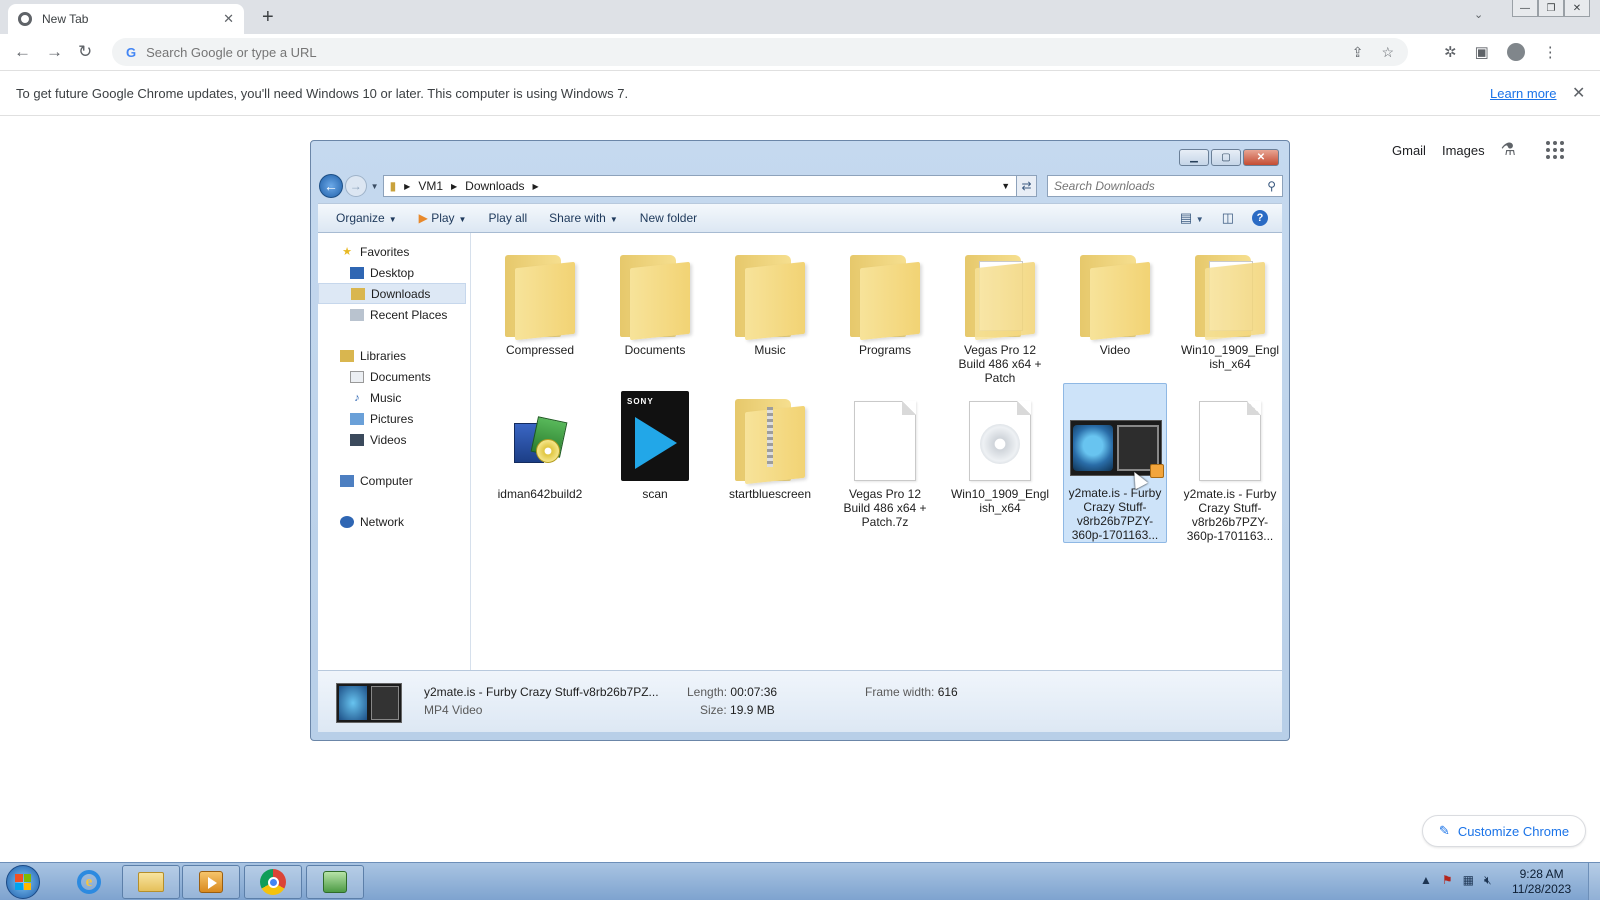 The image size is (1600, 900). What do you see at coordinates (1577, 8) in the screenshot?
I see `close-button: ✕` at bounding box center [1577, 8].